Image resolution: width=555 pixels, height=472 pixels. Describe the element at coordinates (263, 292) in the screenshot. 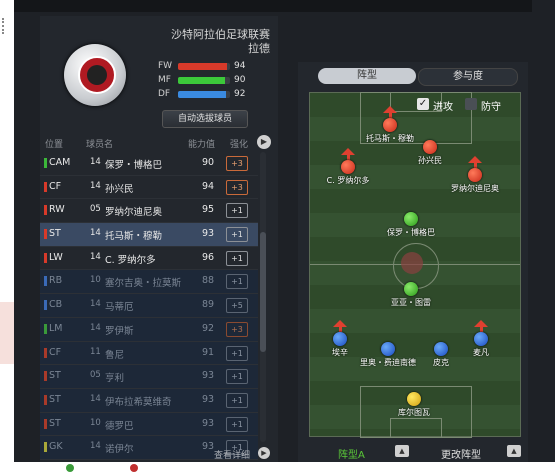

I see `scrollbar-thumb` at that location.